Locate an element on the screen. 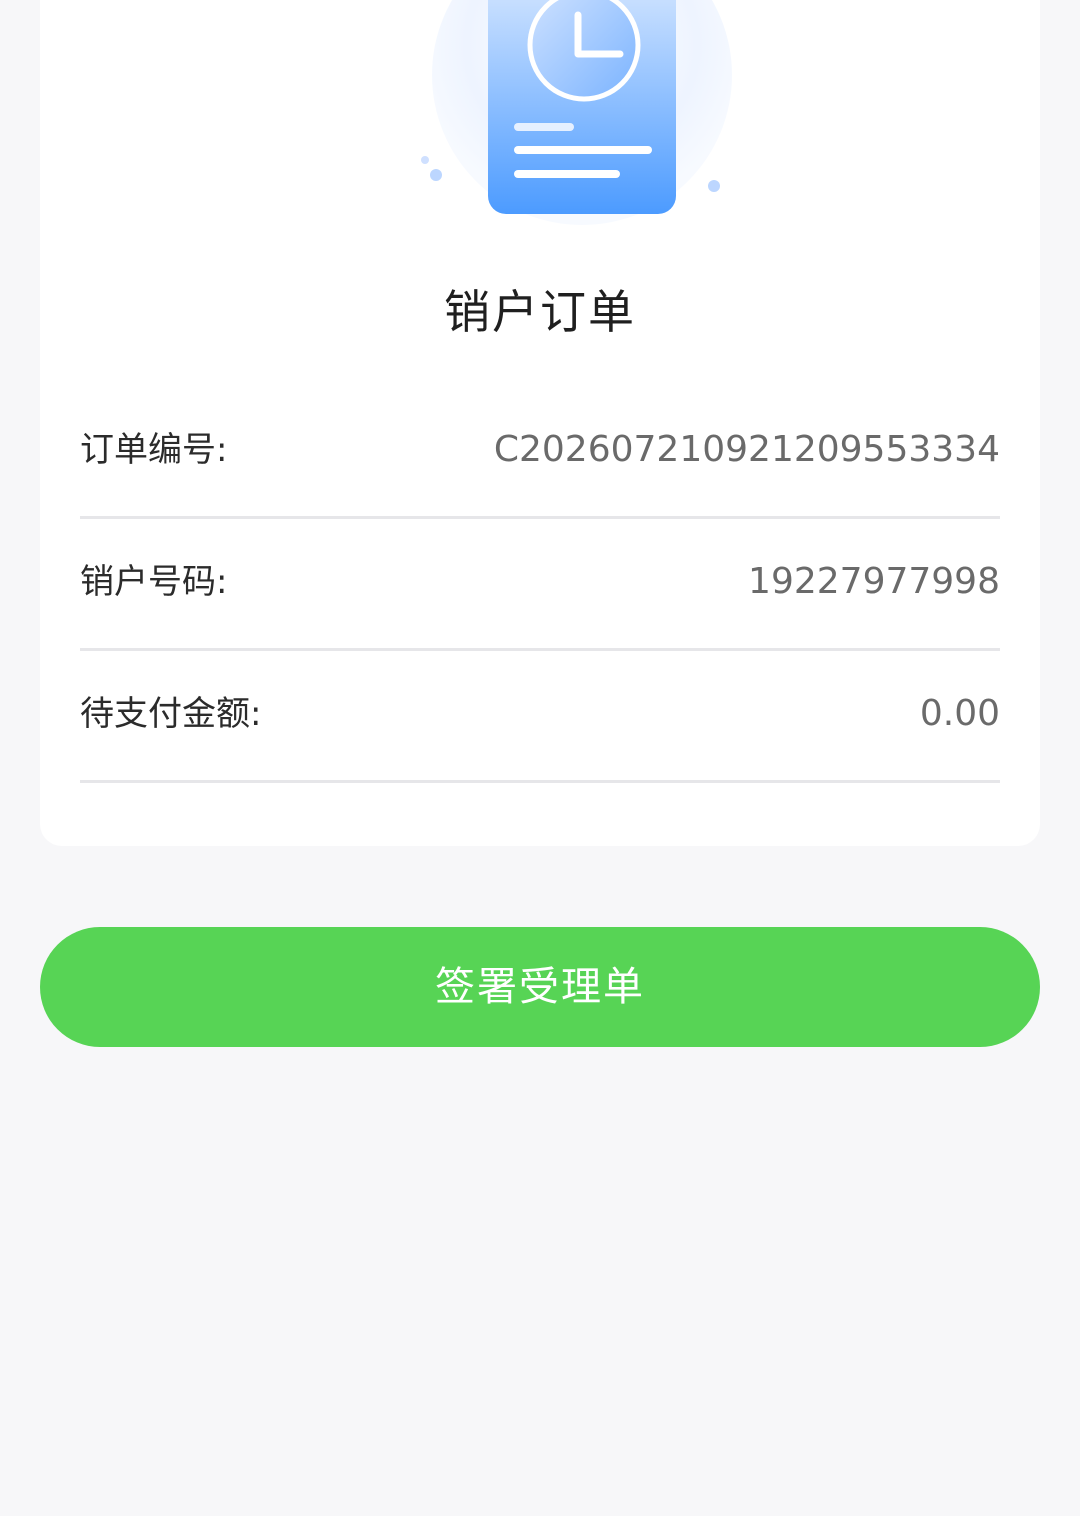 The width and height of the screenshot is (1080, 1516). order-number-label: 订单编号: is located at coordinates (154, 450).